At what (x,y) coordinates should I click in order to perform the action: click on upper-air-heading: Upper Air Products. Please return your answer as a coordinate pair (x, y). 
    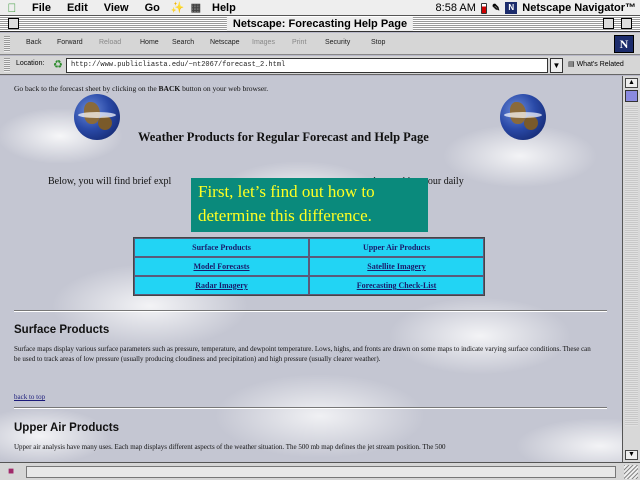
    Looking at the image, I should click on (67, 428).